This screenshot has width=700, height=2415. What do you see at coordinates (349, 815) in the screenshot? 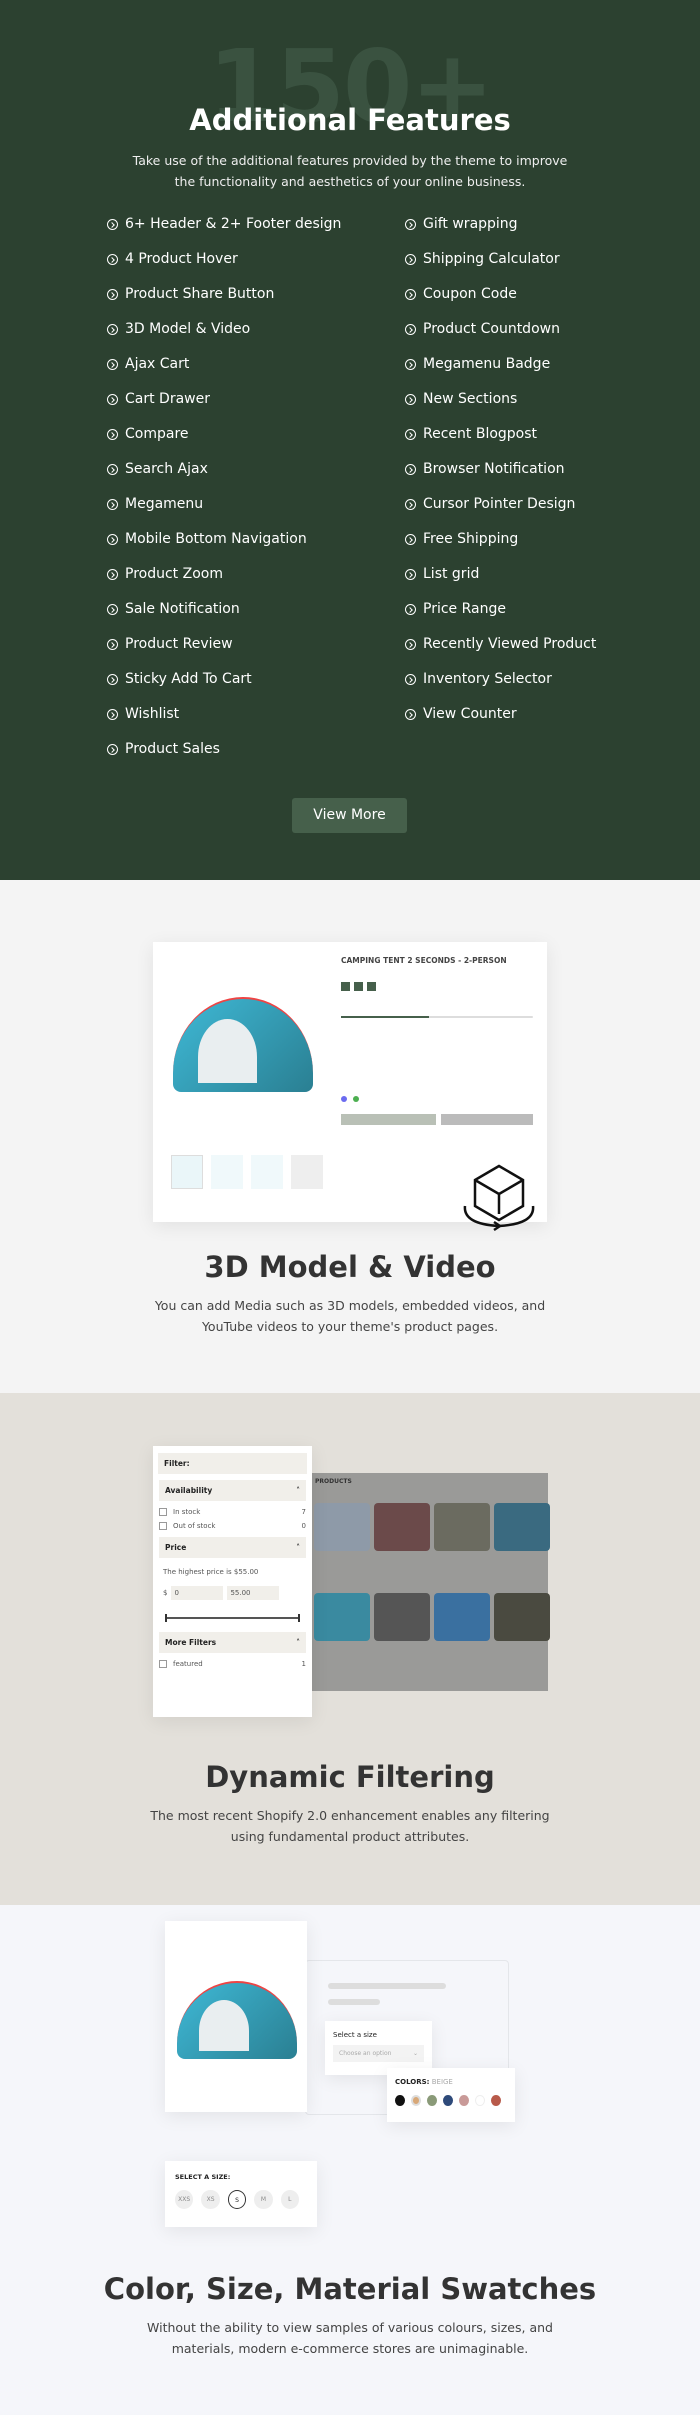
I see `view-more-button: View More` at bounding box center [349, 815].